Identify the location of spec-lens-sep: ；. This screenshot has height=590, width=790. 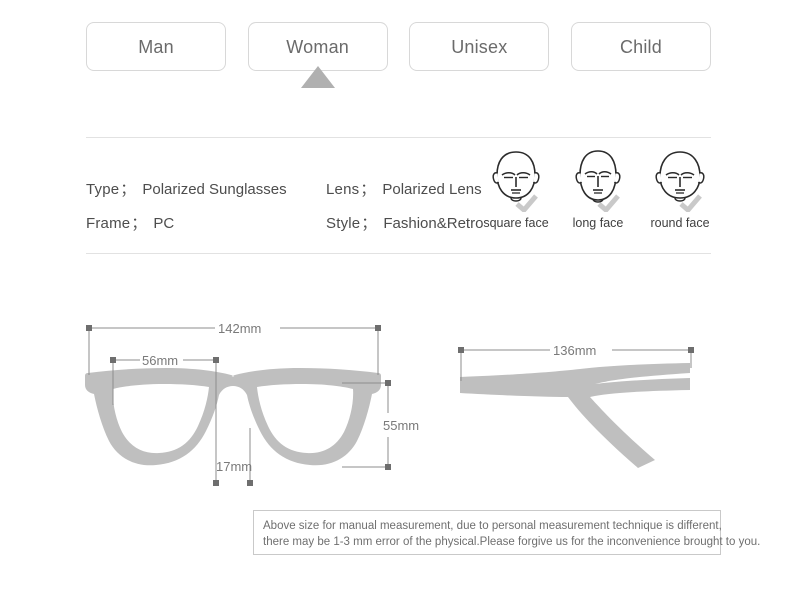
(368, 189).